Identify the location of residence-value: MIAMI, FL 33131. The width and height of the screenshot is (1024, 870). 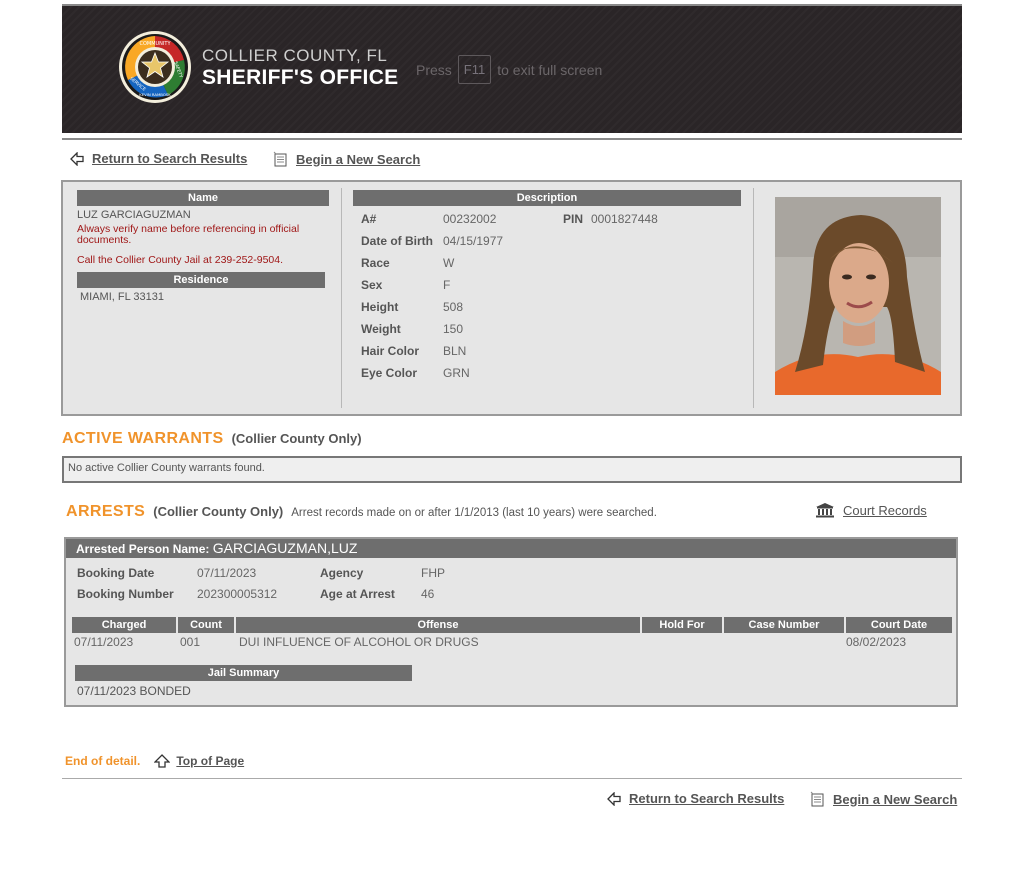
(122, 297).